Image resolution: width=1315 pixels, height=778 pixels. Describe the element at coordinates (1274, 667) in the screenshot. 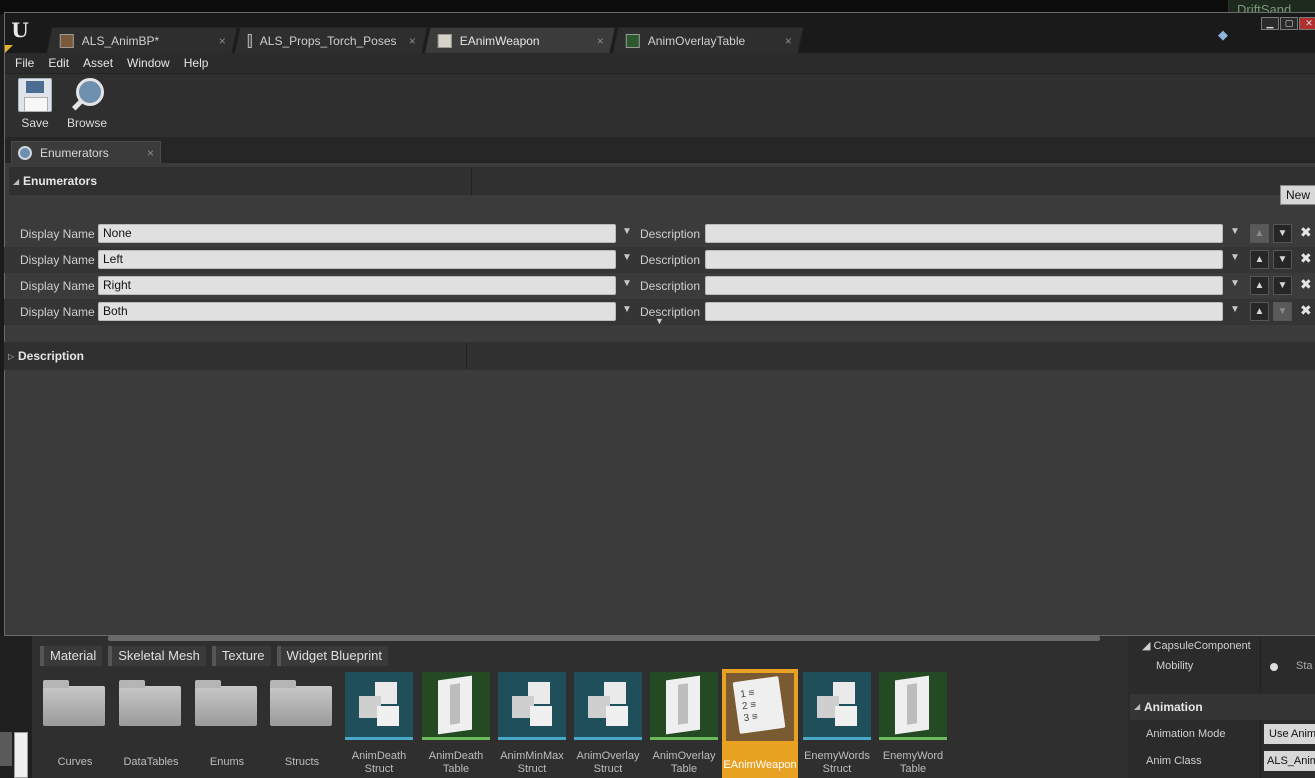

I see `mobility-radio` at that location.